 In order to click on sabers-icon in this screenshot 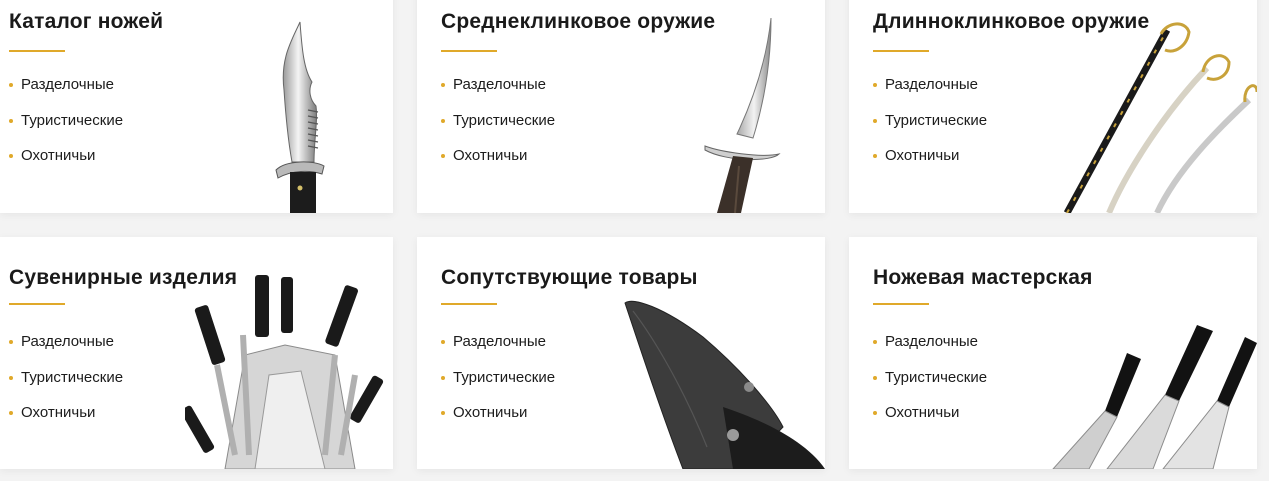, I will do `click(1160, 117)`.